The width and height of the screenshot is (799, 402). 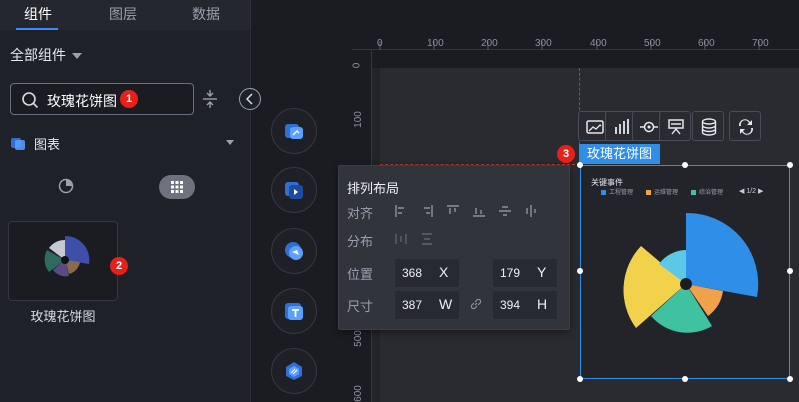 I want to click on bar-chart-icon, so click(x=622, y=126).